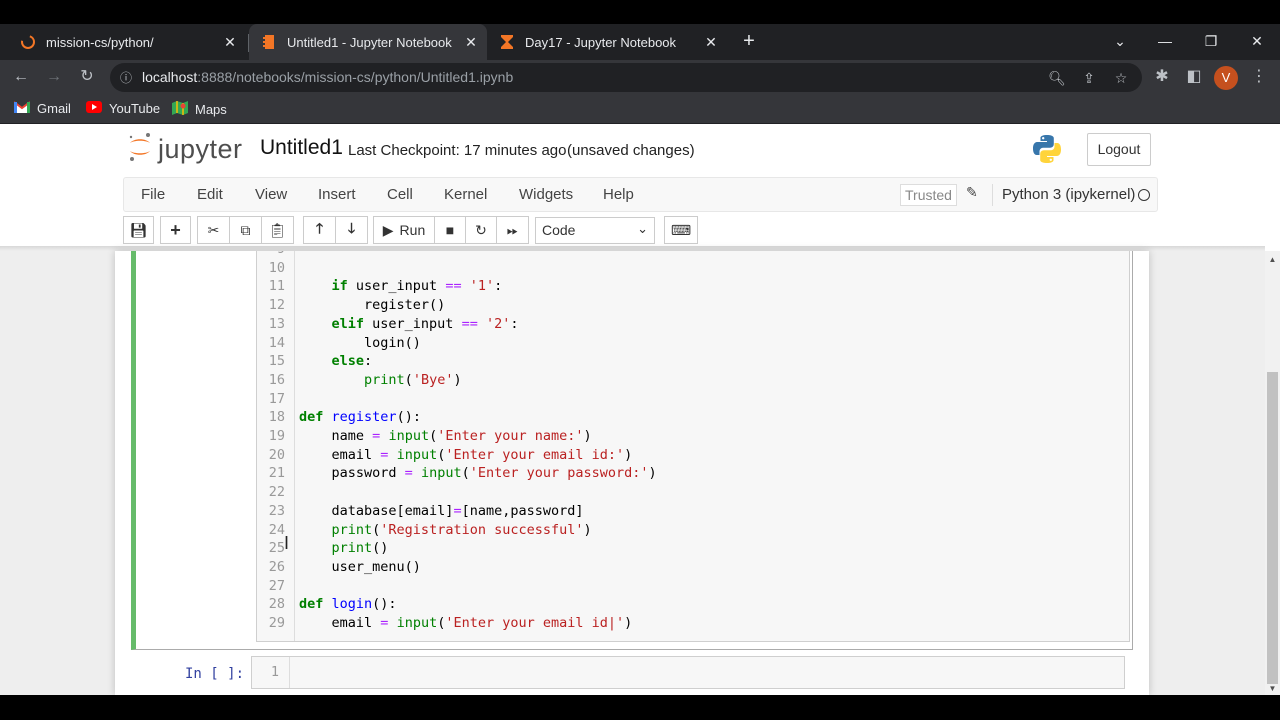 The width and height of the screenshot is (1280, 720). Describe the element at coordinates (372, 305) in the screenshot. I see `code-line: register()` at that location.